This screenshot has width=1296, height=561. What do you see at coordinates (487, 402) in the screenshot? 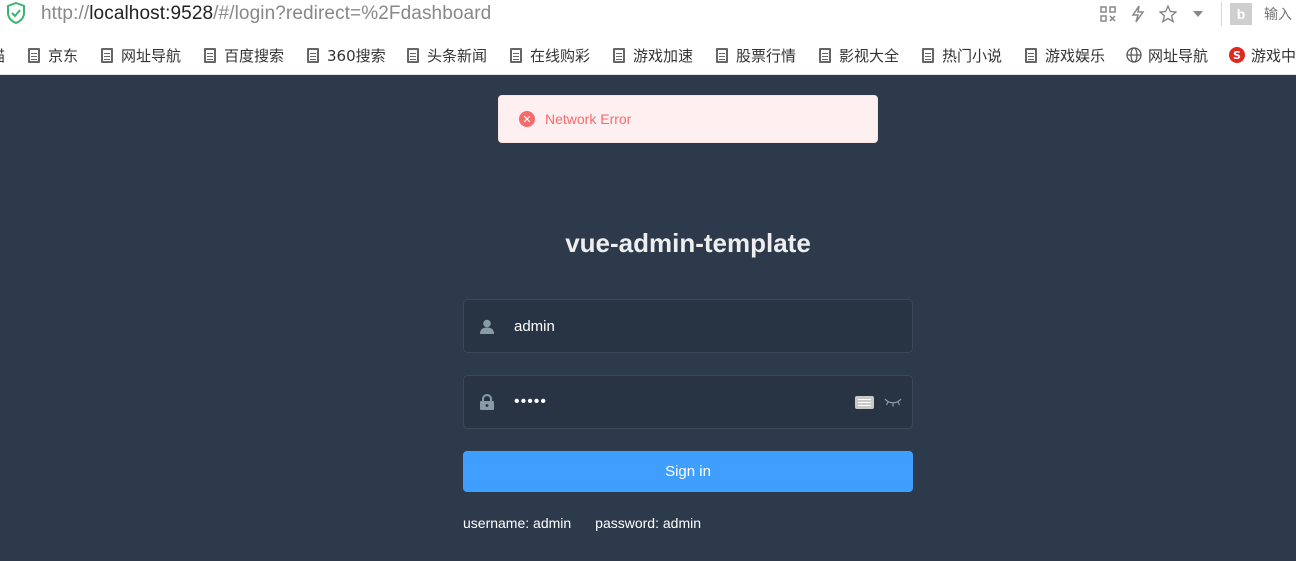
I see `lock-icon` at bounding box center [487, 402].